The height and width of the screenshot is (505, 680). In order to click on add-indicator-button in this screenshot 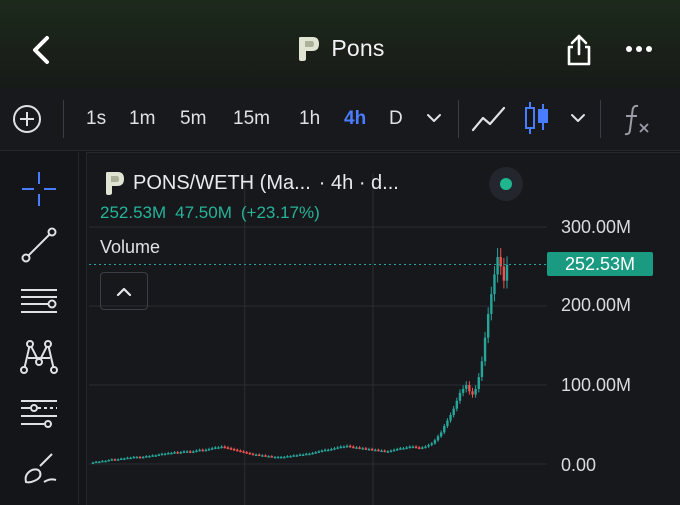, I will do `click(27, 119)`.